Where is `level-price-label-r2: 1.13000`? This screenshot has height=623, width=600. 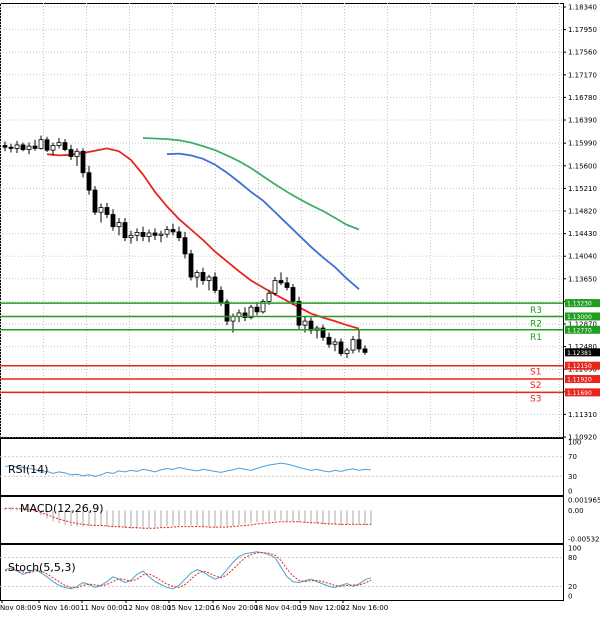
level-price-label-r2: 1.13000 is located at coordinates (579, 317).